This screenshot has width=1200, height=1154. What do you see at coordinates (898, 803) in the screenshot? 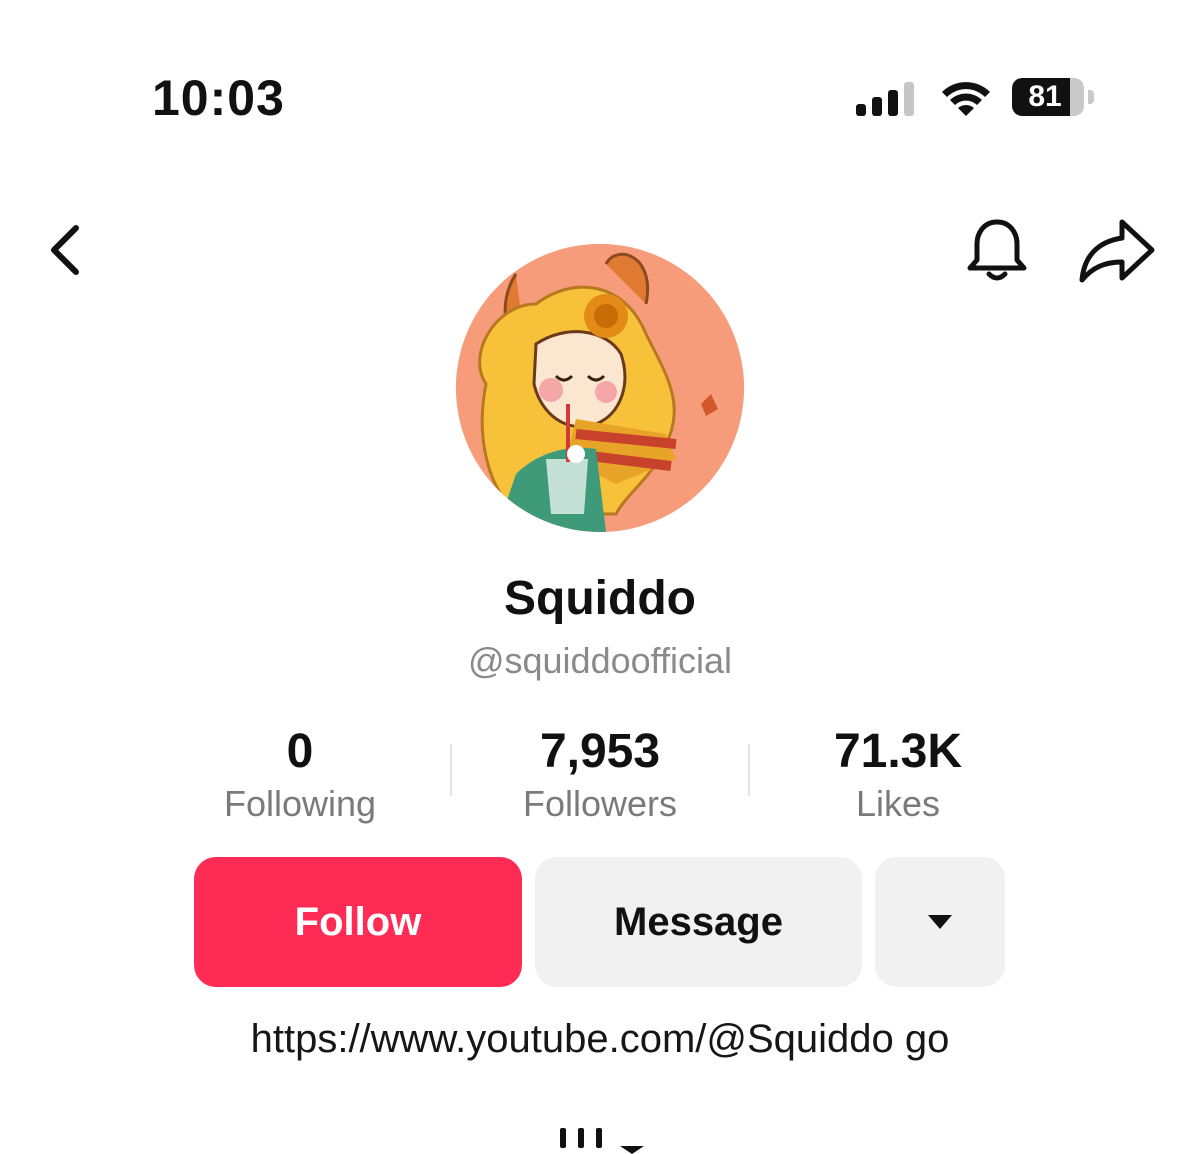
I see `stat-label: Likes` at bounding box center [898, 803].